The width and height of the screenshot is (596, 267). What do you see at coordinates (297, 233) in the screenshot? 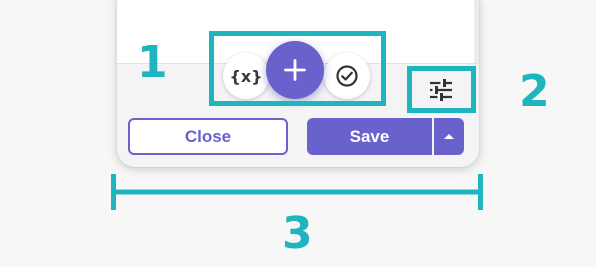
I see `annotation-label-3: 3` at bounding box center [297, 233].